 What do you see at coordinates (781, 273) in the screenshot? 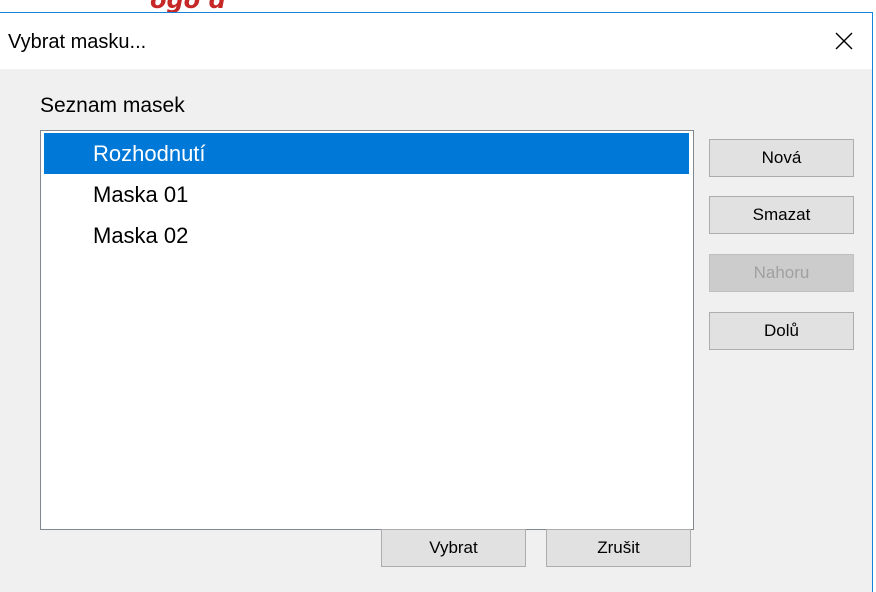
I see `move-up-button: Nahoru` at bounding box center [781, 273].